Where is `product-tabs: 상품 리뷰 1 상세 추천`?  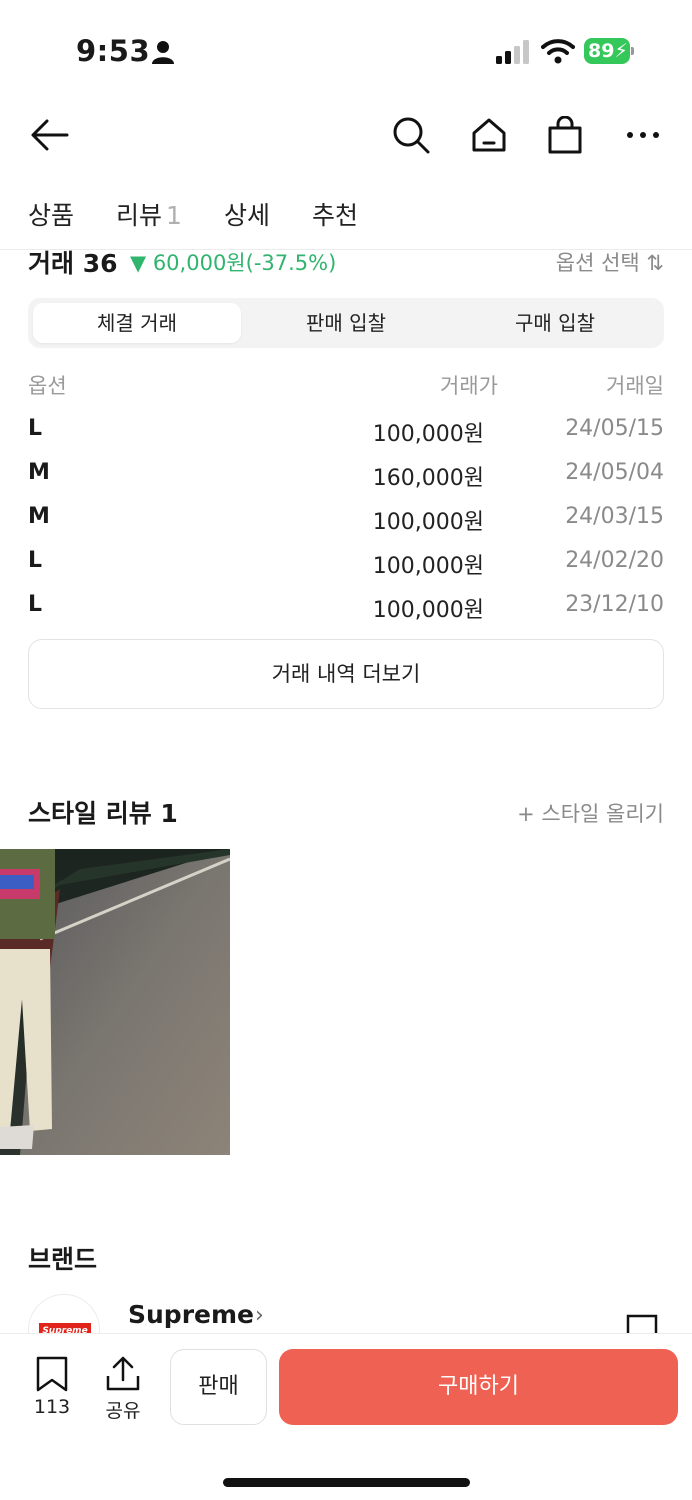 product-tabs: 상품 리뷰 1 상세 추천 is located at coordinates (346, 218).